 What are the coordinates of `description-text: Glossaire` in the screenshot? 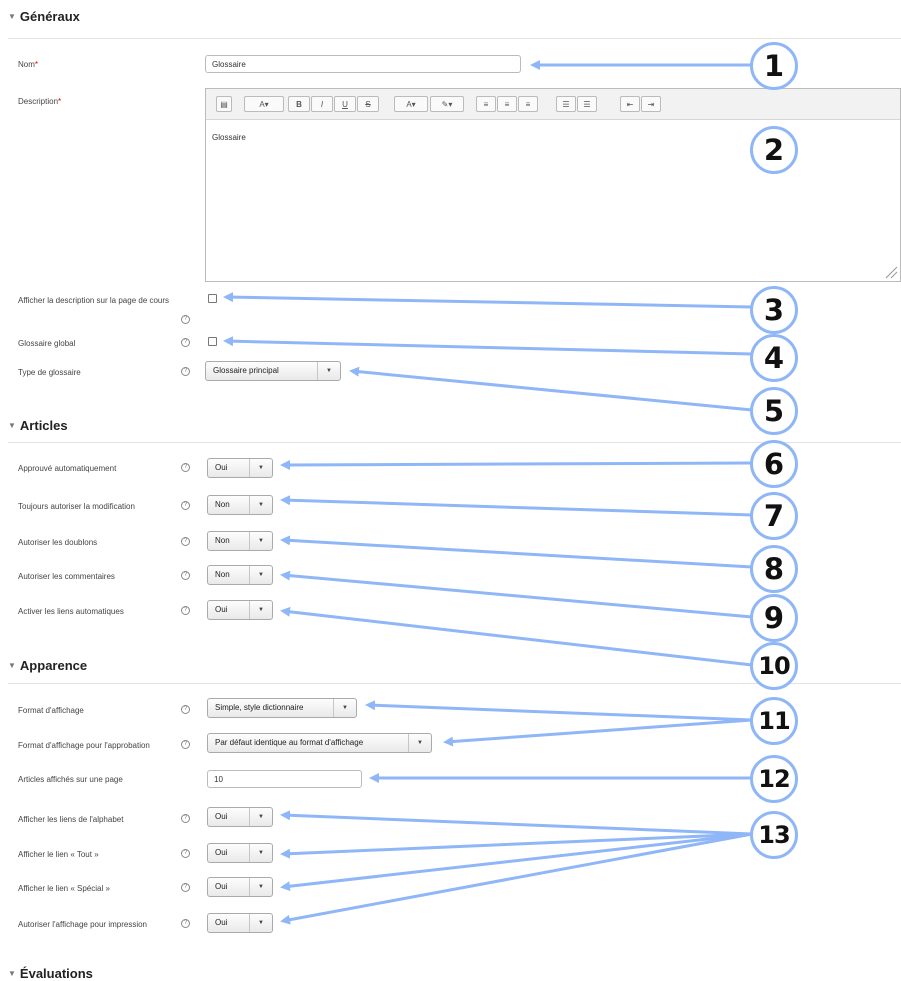 It's located at (229, 137).